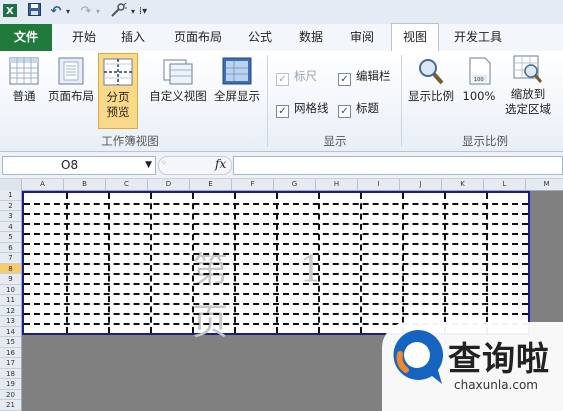  Describe the element at coordinates (10, 405) in the screenshot. I see `row-header: 21` at that location.